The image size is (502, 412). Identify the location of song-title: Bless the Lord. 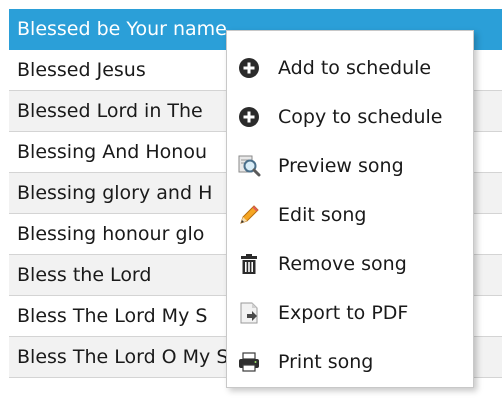
(84, 275).